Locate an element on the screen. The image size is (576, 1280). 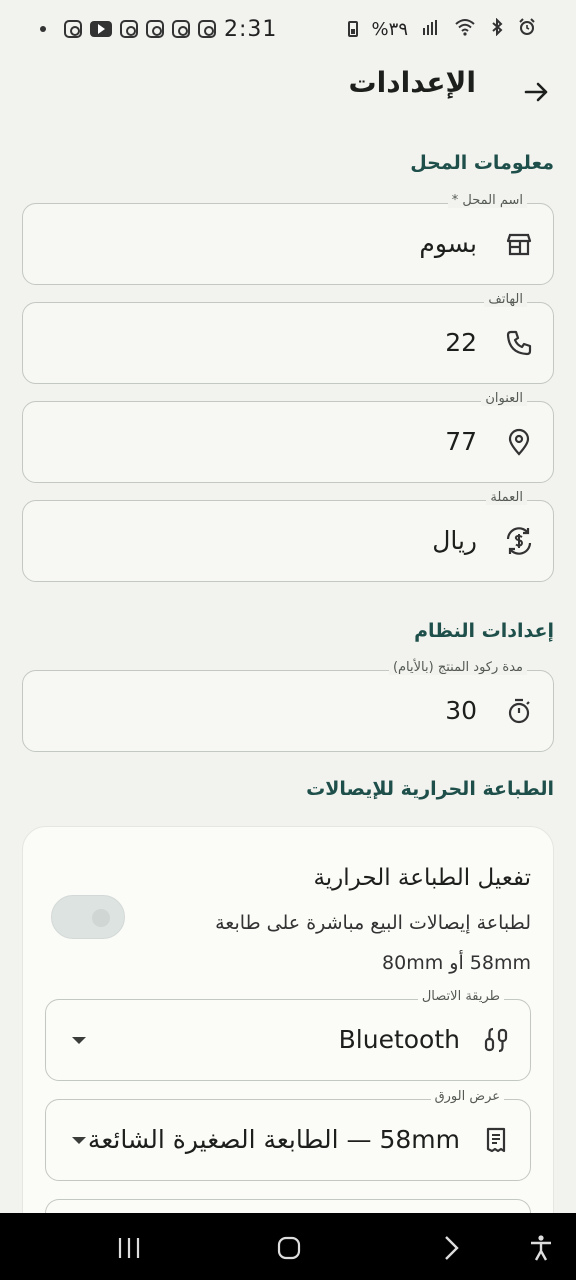
recent-apps-button is located at coordinates (129, 1248).